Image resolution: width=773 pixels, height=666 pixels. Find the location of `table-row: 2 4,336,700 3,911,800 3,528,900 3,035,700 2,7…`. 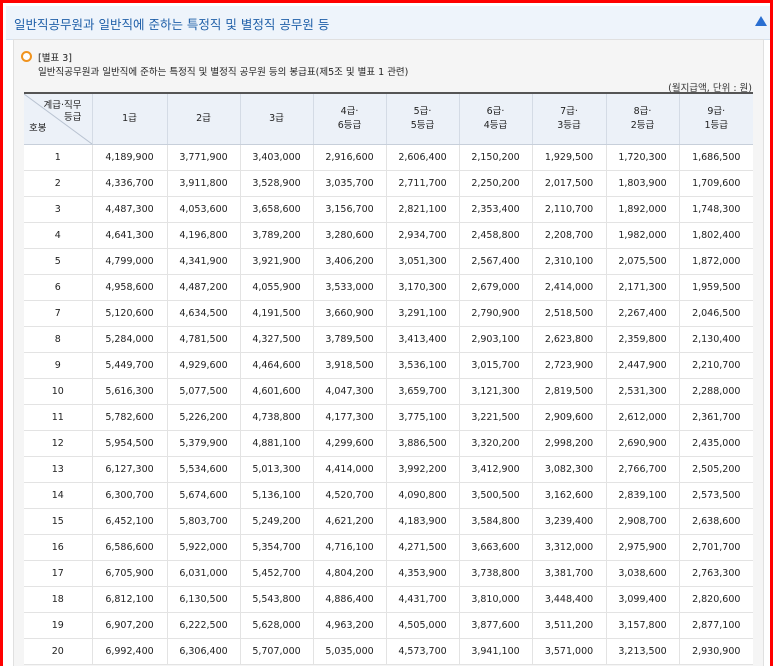

table-row: 2 4,336,700 3,911,800 3,528,900 3,035,700 2,7… is located at coordinates (388, 183).